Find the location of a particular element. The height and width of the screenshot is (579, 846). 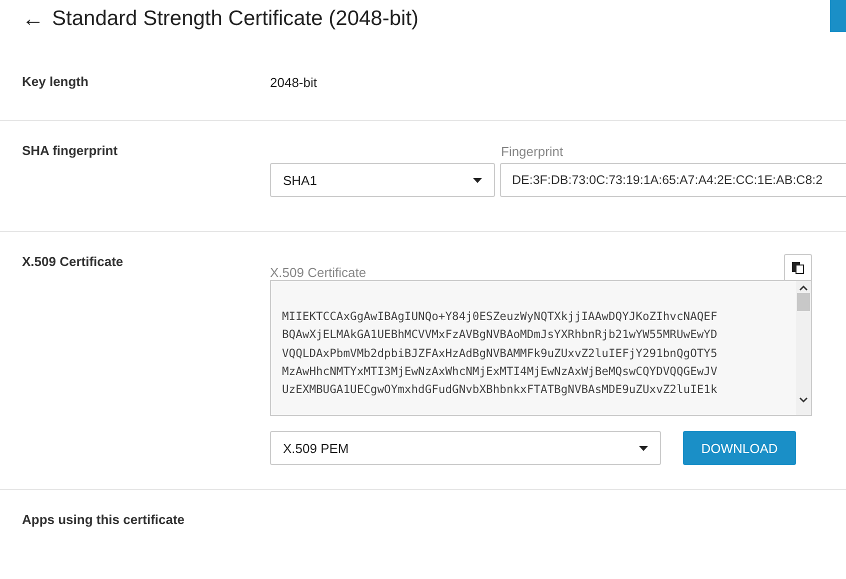

scrollbar is located at coordinates (803, 348).